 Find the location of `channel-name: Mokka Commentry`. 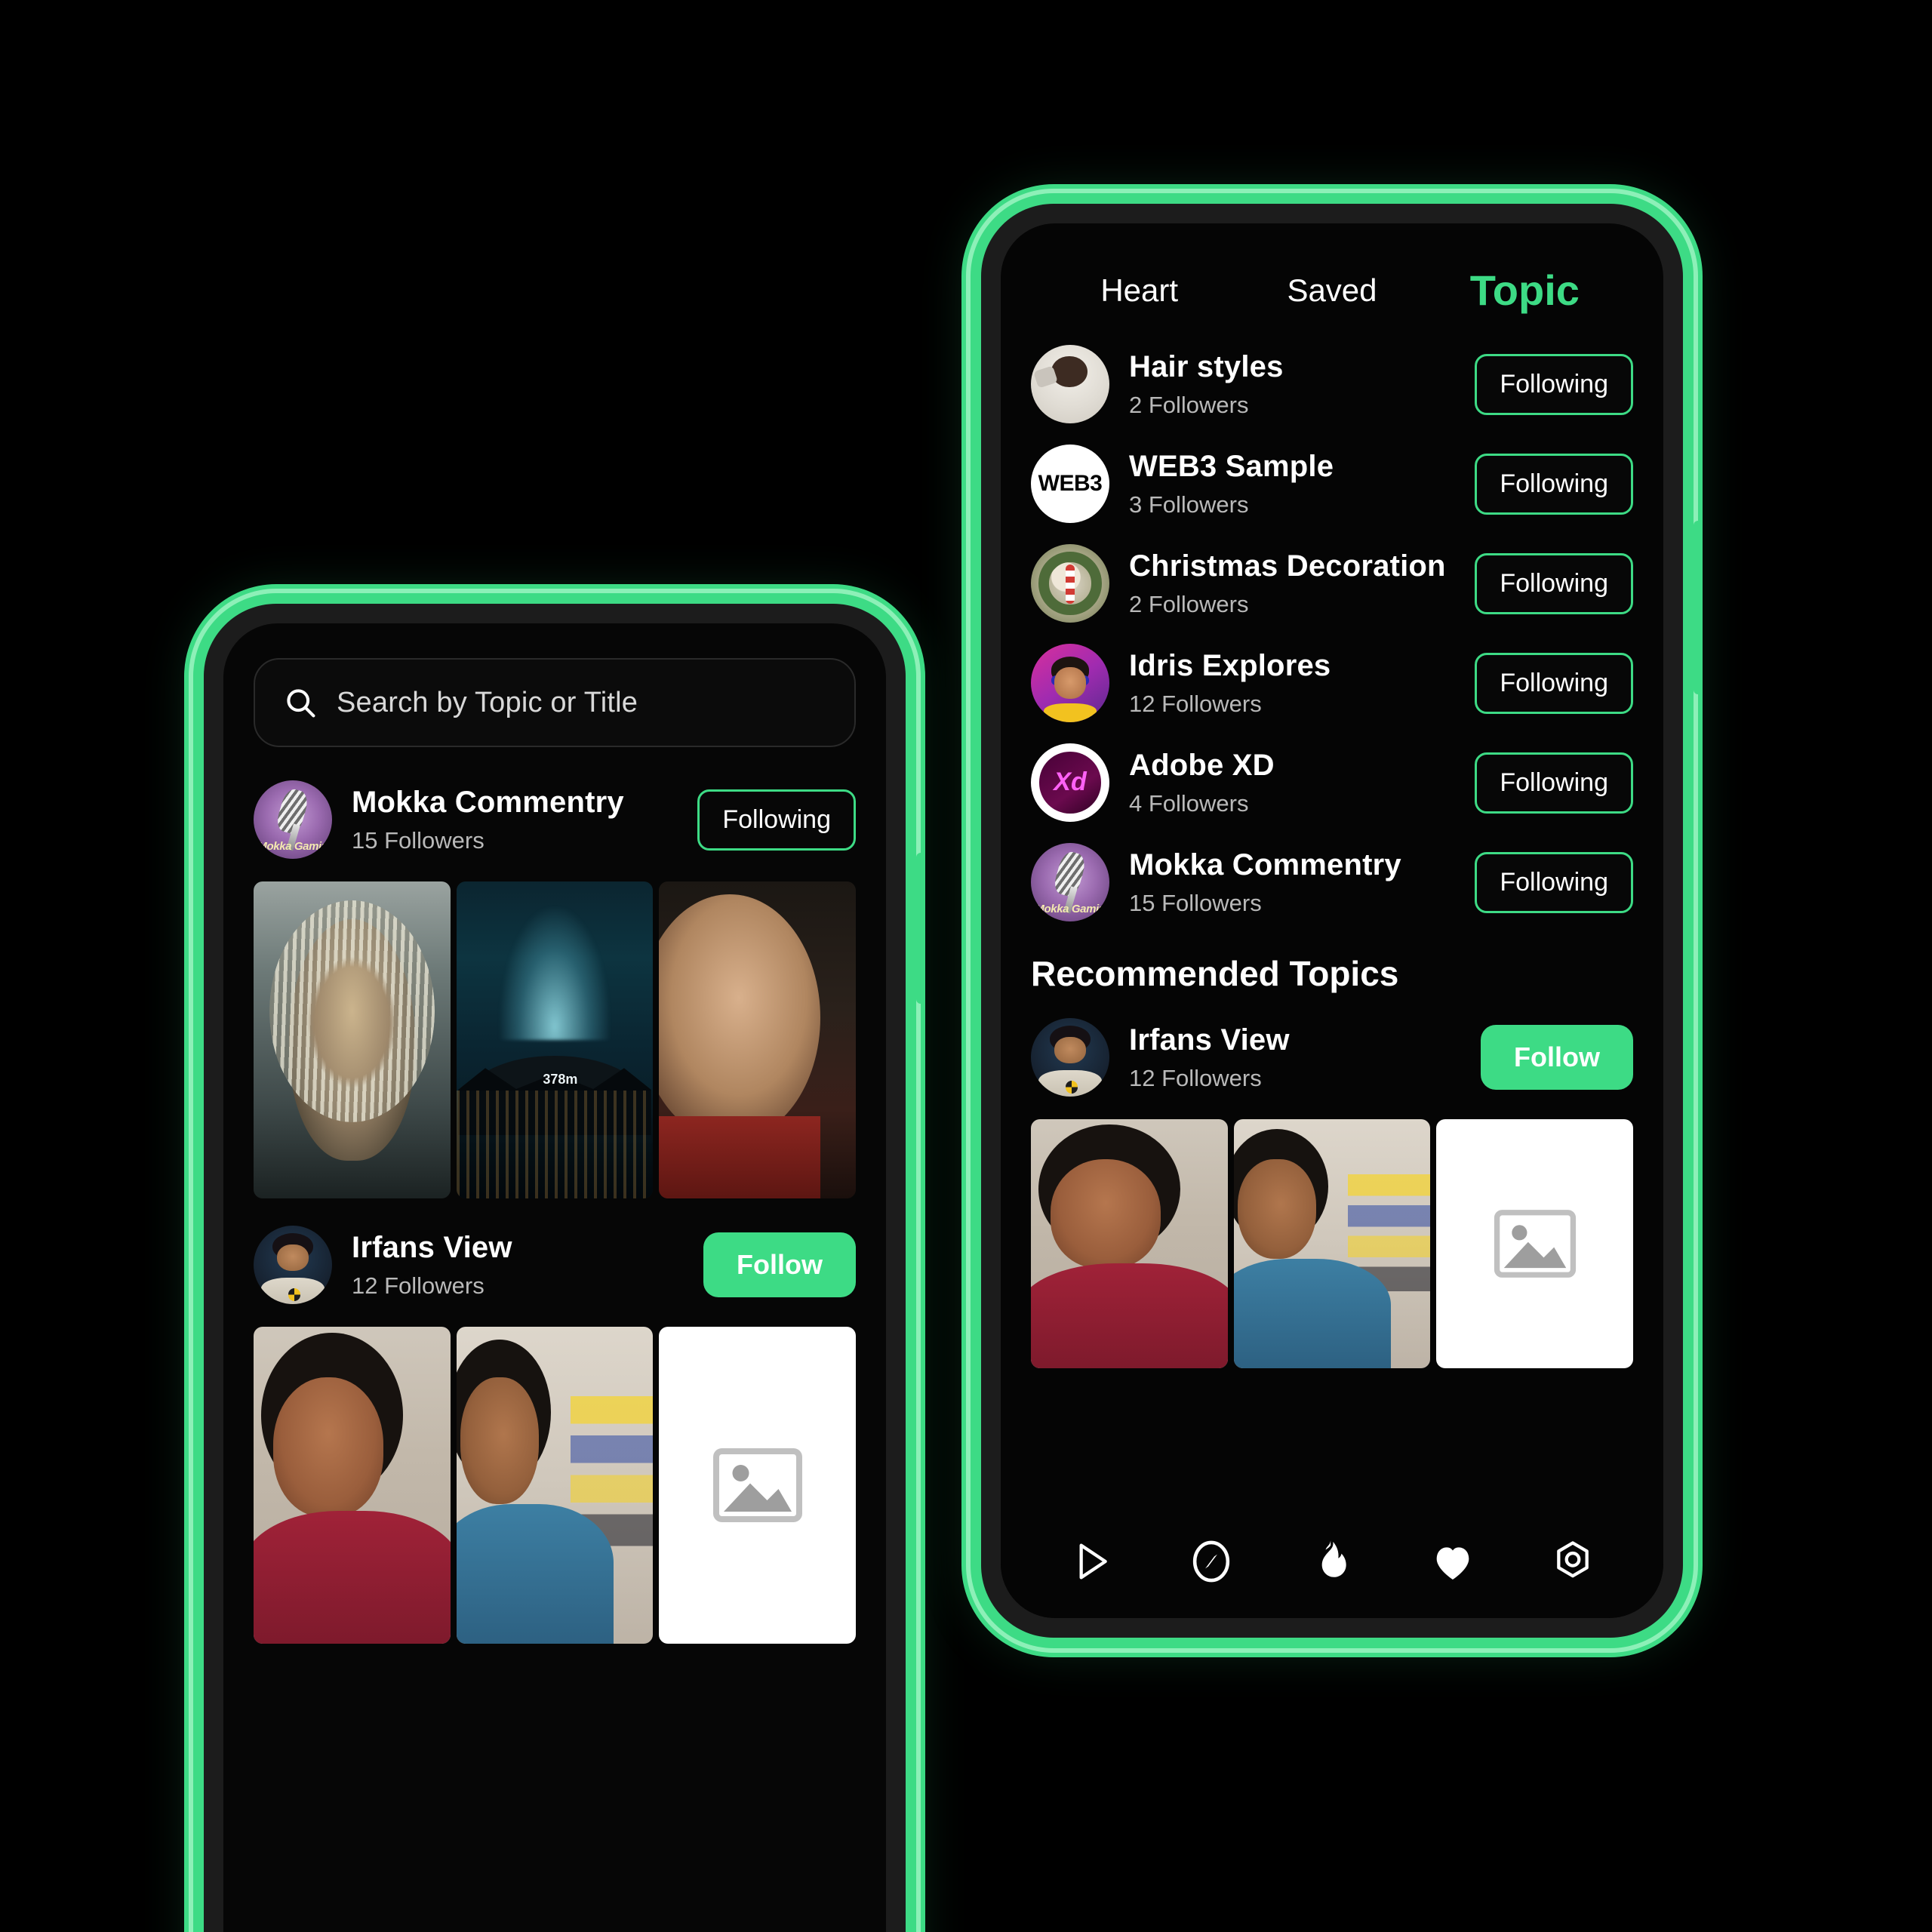

channel-name: Mokka Commentry is located at coordinates (488, 802).